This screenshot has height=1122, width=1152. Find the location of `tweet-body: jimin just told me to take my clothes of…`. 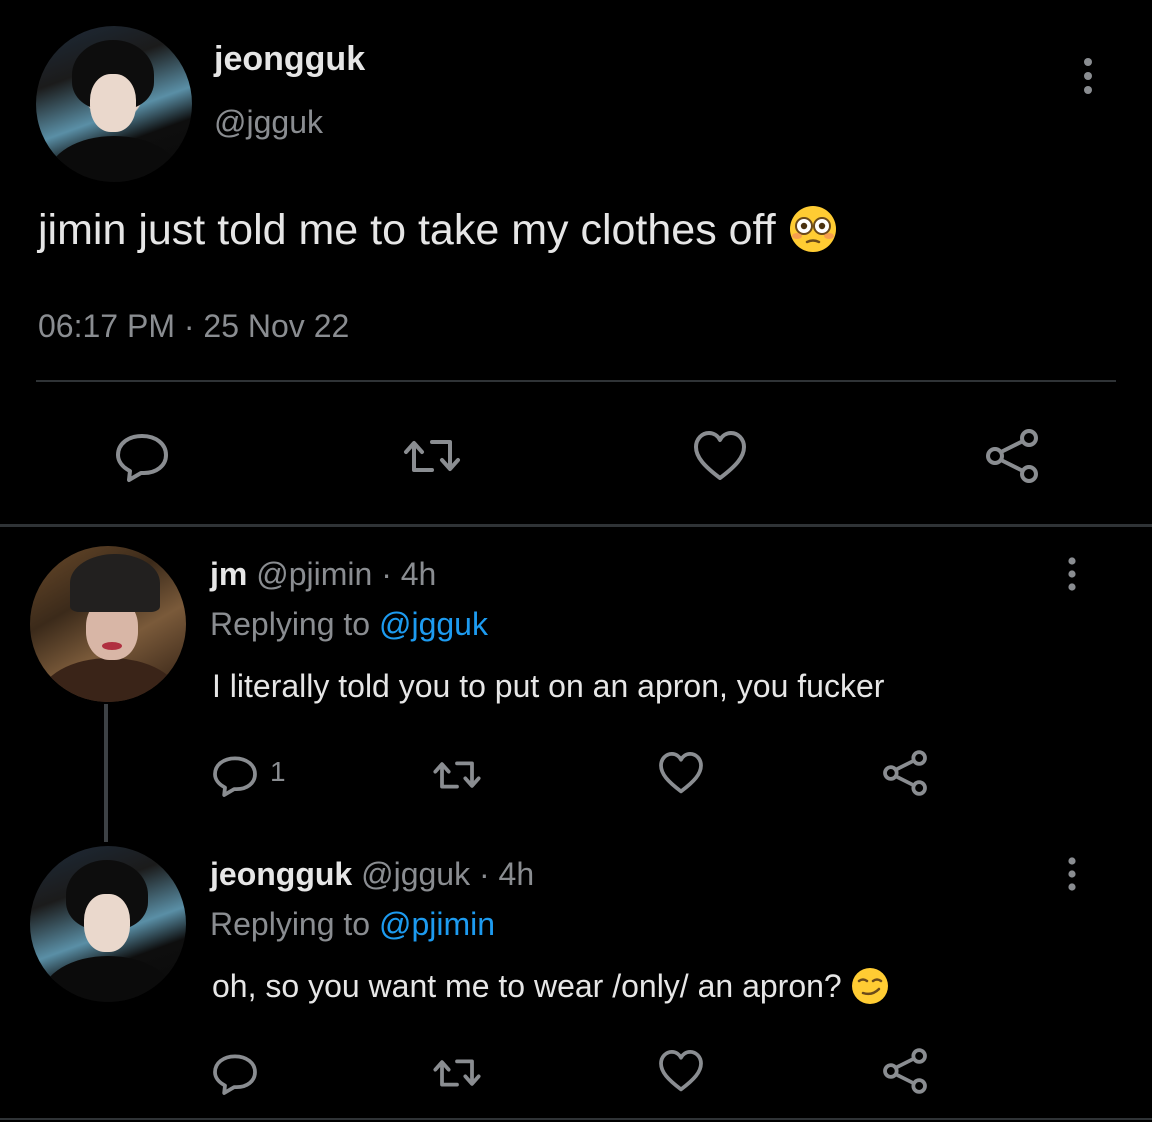

tweet-body: jimin just told me to take my clothes of… is located at coordinates (407, 230).